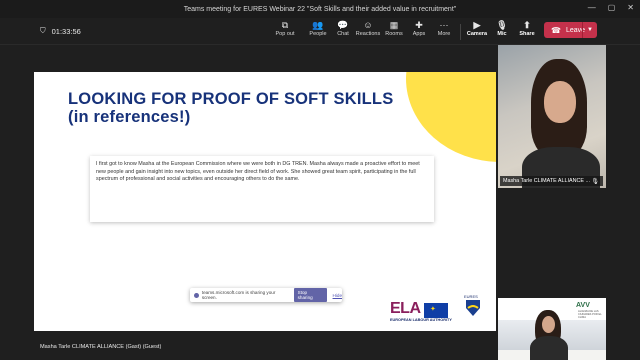 Image resolution: width=640 pixels, height=360 pixels. Describe the element at coordinates (570, 30) in the screenshot. I see `leave-button: ☎ Leave ▼` at that location.